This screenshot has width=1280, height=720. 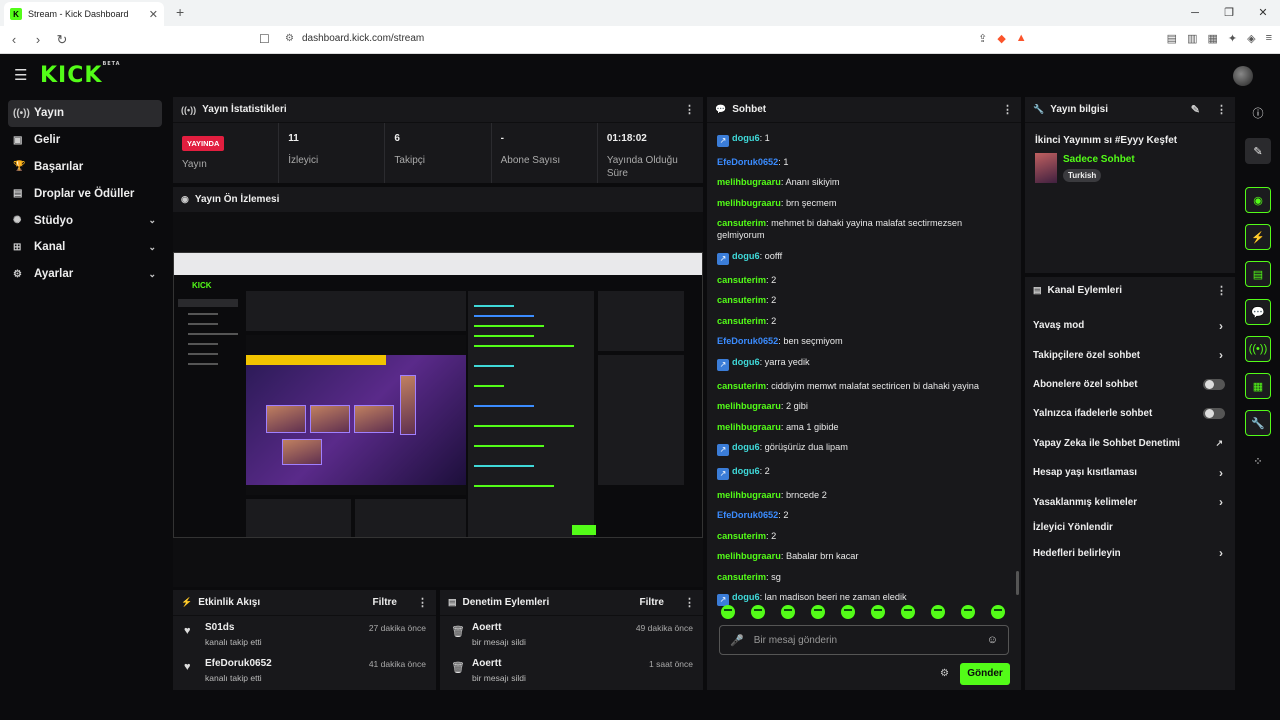 What do you see at coordinates (1258, 274) in the screenshot?
I see `list-widget-icon: ▤` at bounding box center [1258, 274].